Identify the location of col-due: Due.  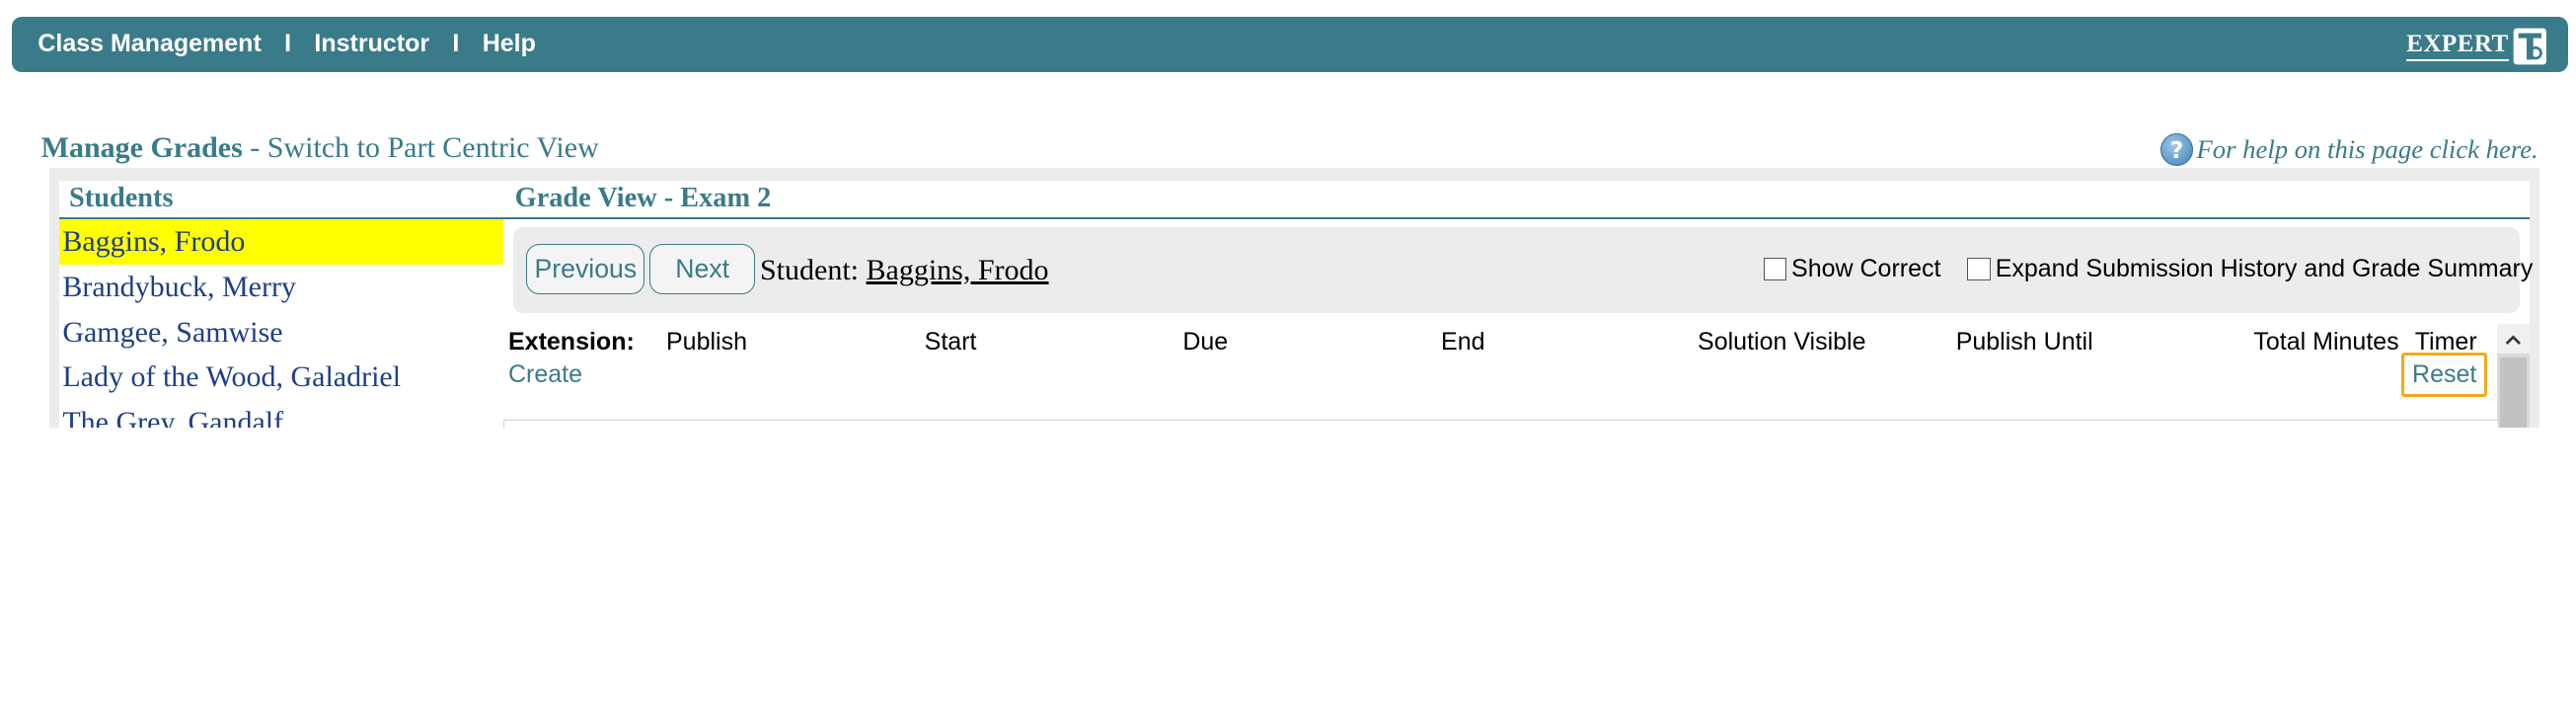
(1206, 341).